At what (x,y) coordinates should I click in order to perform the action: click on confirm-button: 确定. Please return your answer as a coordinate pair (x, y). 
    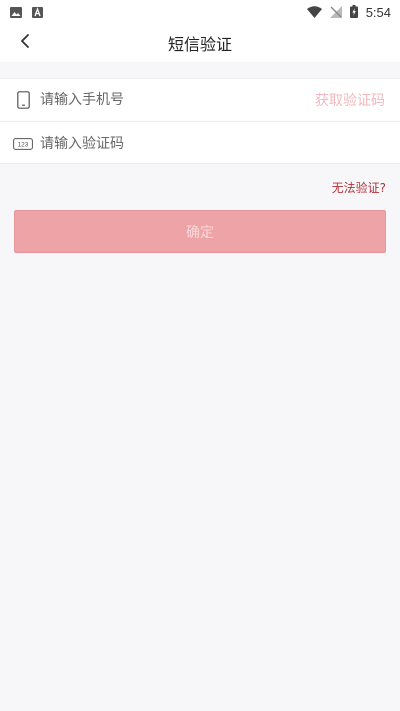
    Looking at the image, I should click on (200, 231).